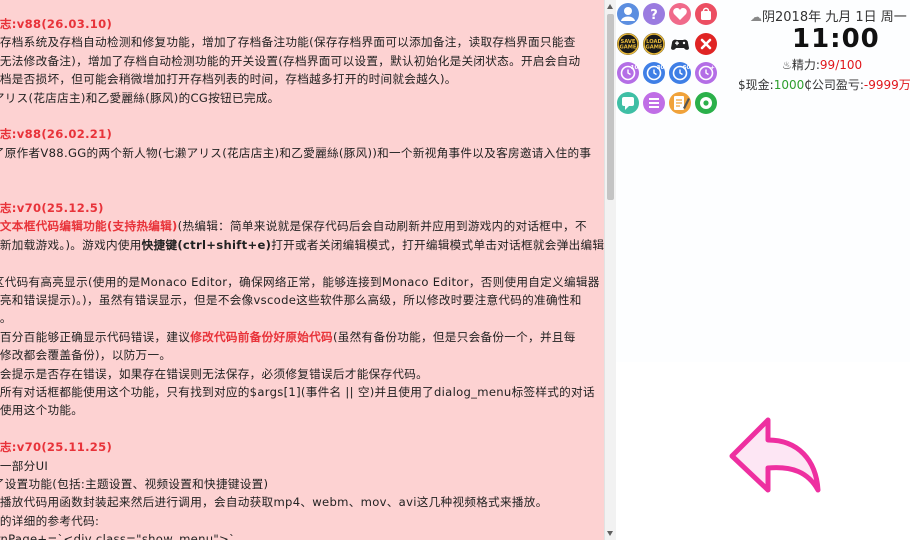 The image size is (910, 540). I want to click on cash-label: $现金:, so click(756, 85).